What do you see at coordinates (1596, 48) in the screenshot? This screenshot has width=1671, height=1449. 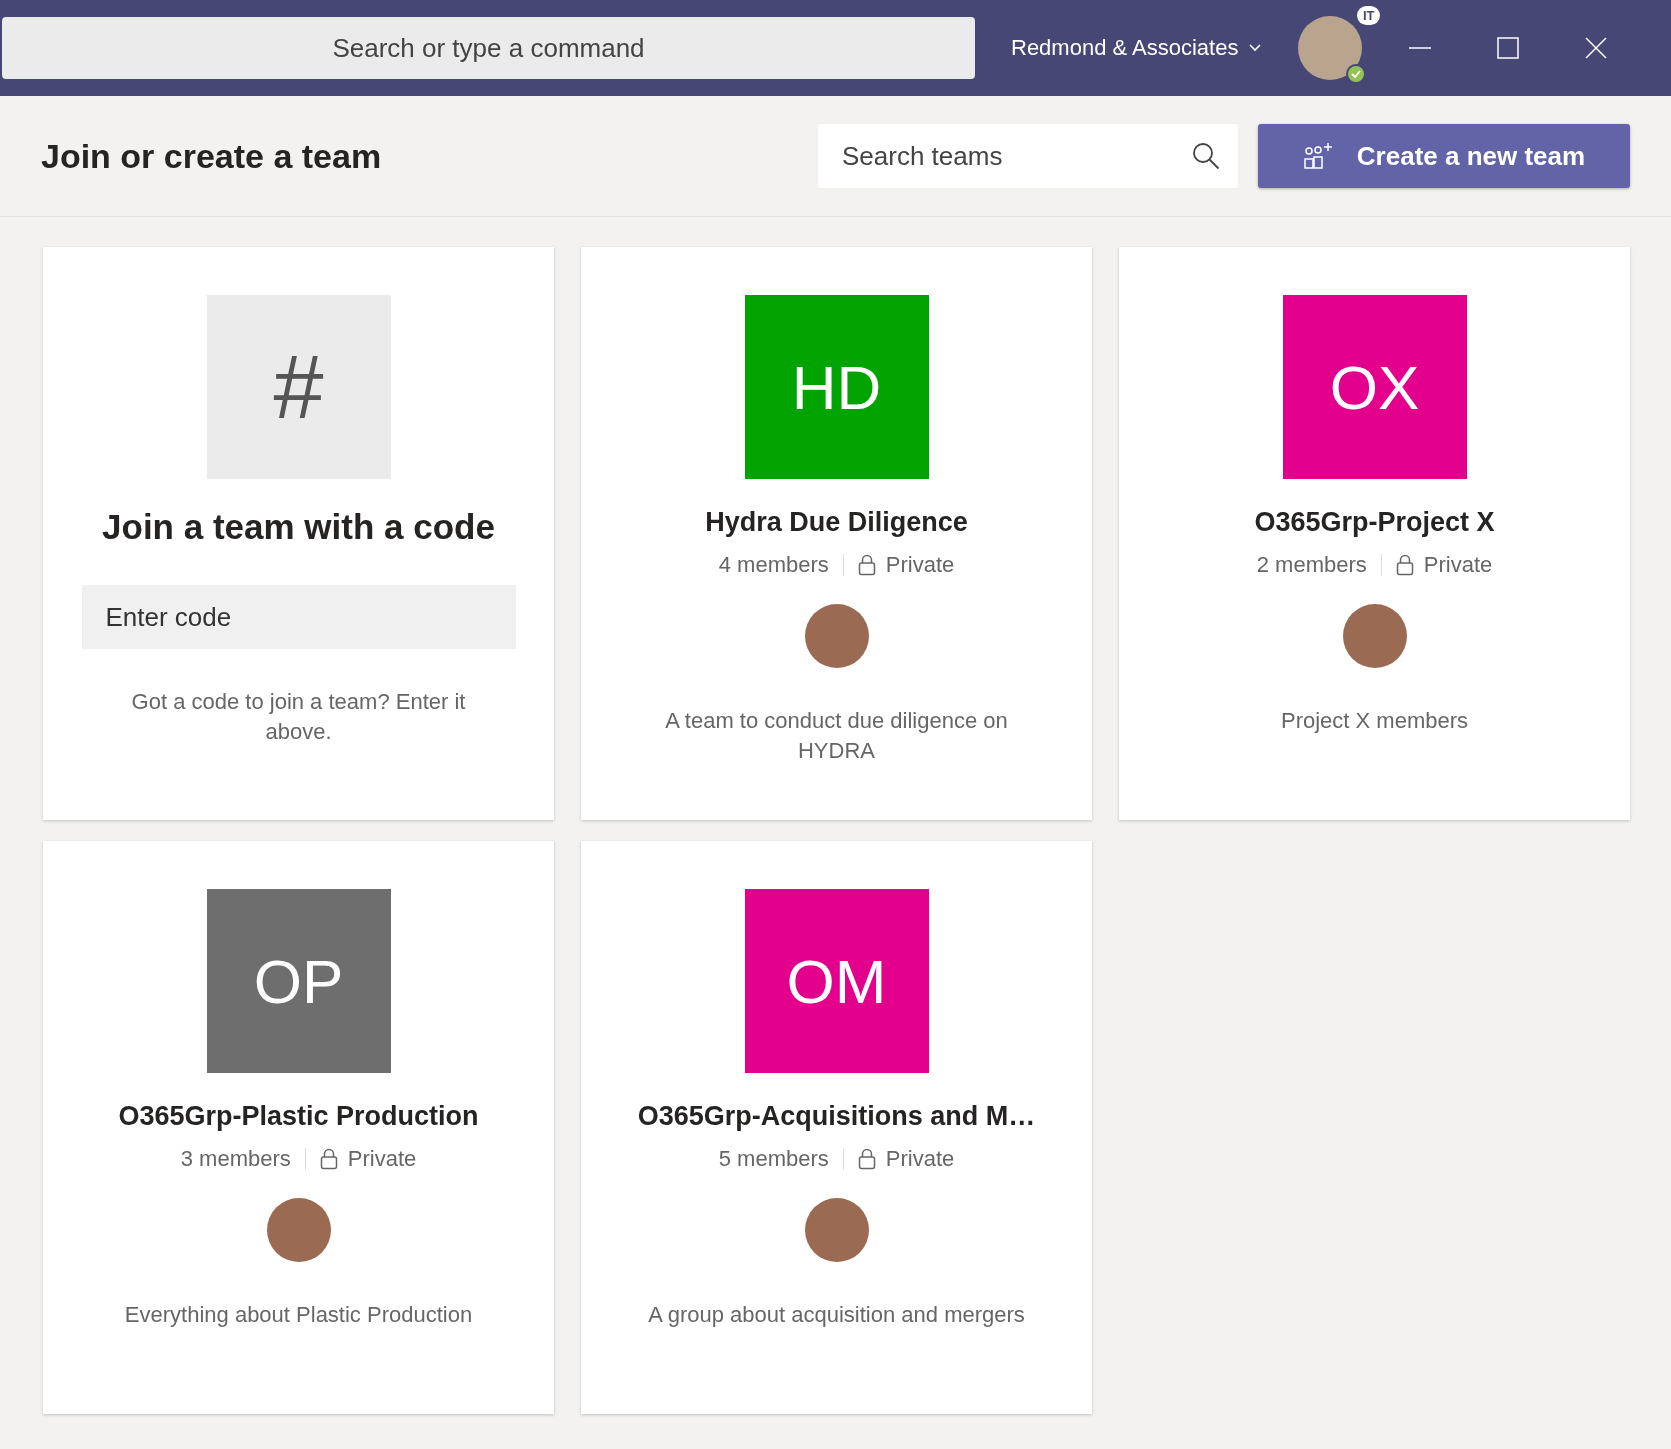 I see `close-icon` at bounding box center [1596, 48].